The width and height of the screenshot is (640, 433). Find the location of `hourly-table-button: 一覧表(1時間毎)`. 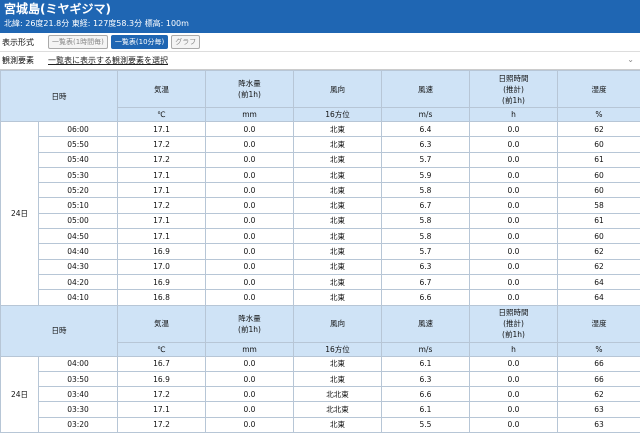

hourly-table-button: 一覧表(1時間毎) is located at coordinates (78, 42).